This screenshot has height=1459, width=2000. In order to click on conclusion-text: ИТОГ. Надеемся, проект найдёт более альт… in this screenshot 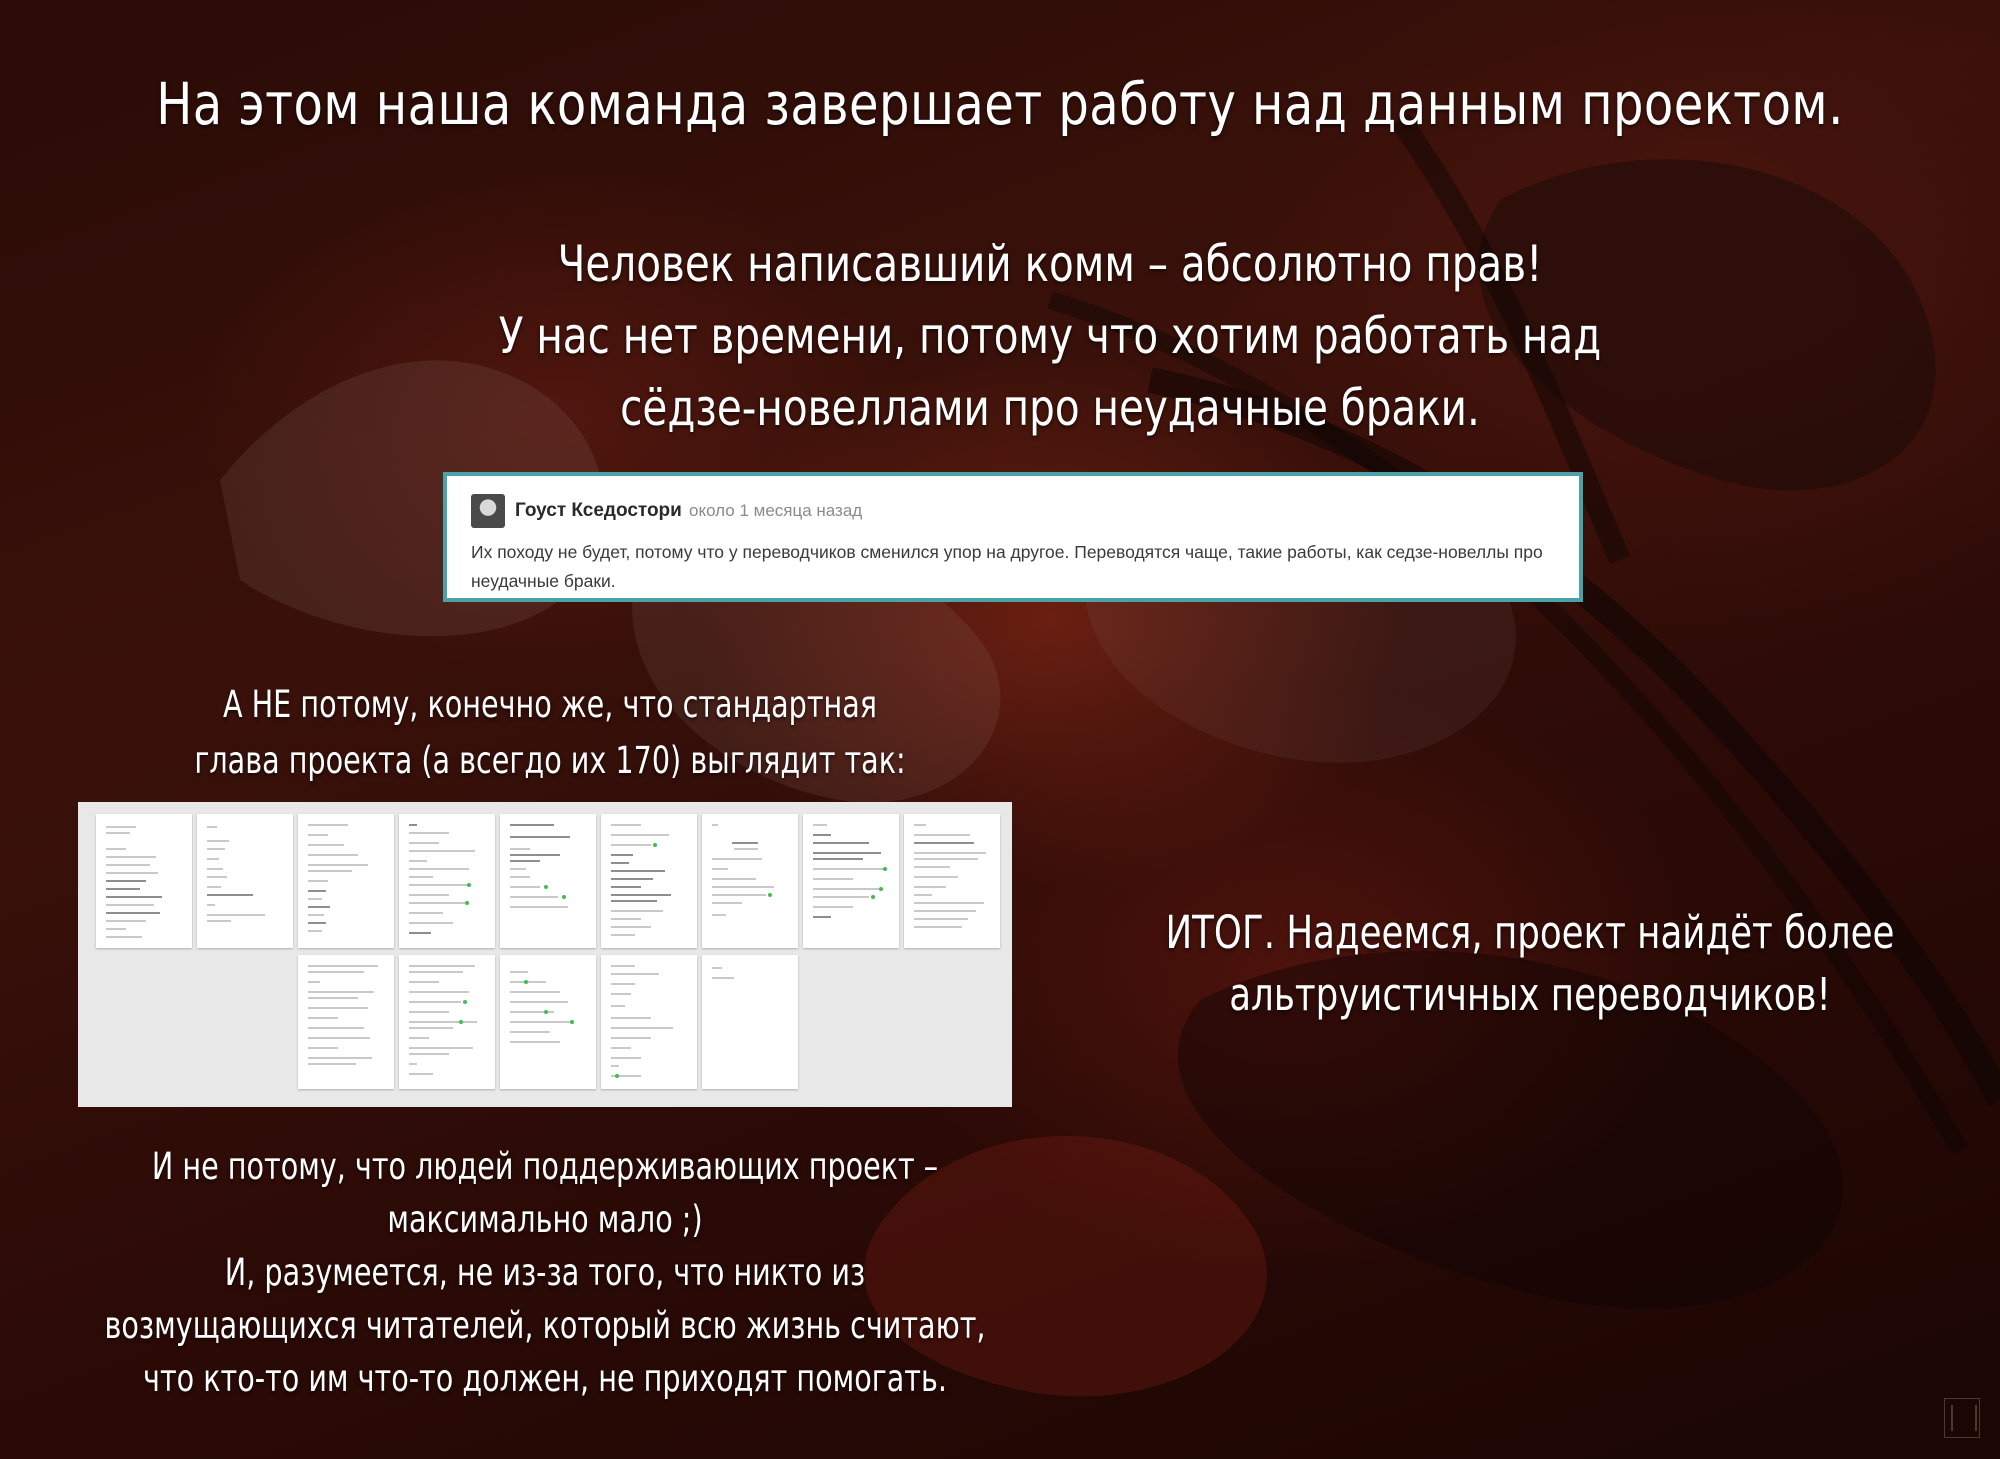, I will do `click(1530, 963)`.